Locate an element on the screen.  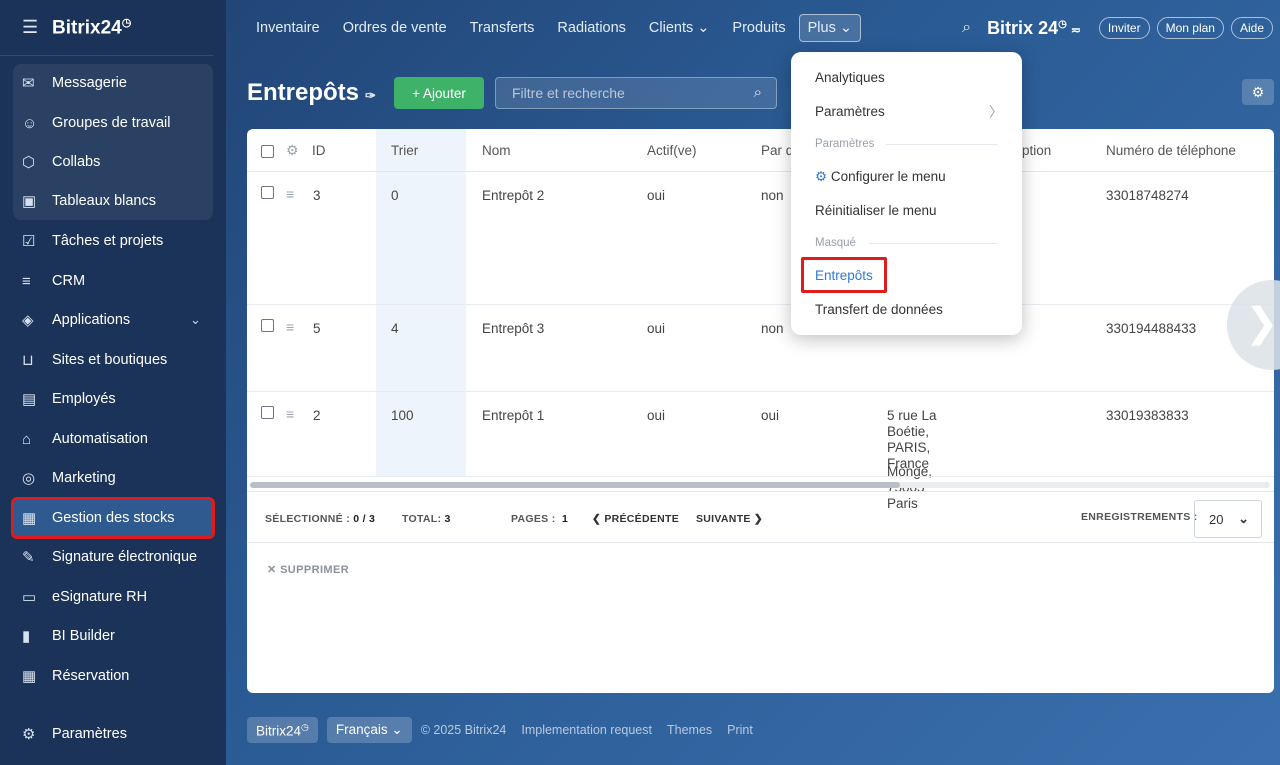
previous-page-button: ❮ PRÉCÉDENTE is located at coordinates (635, 519).